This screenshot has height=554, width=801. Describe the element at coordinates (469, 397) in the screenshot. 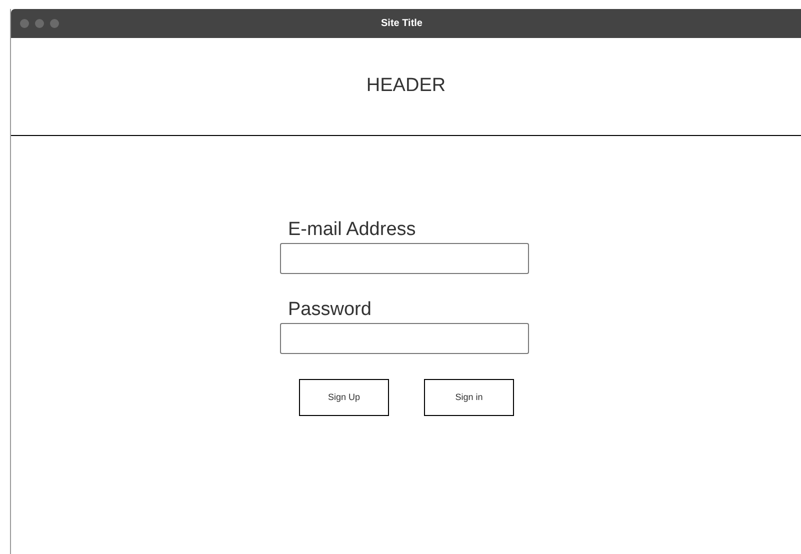

I see `action-button: Sign in` at that location.